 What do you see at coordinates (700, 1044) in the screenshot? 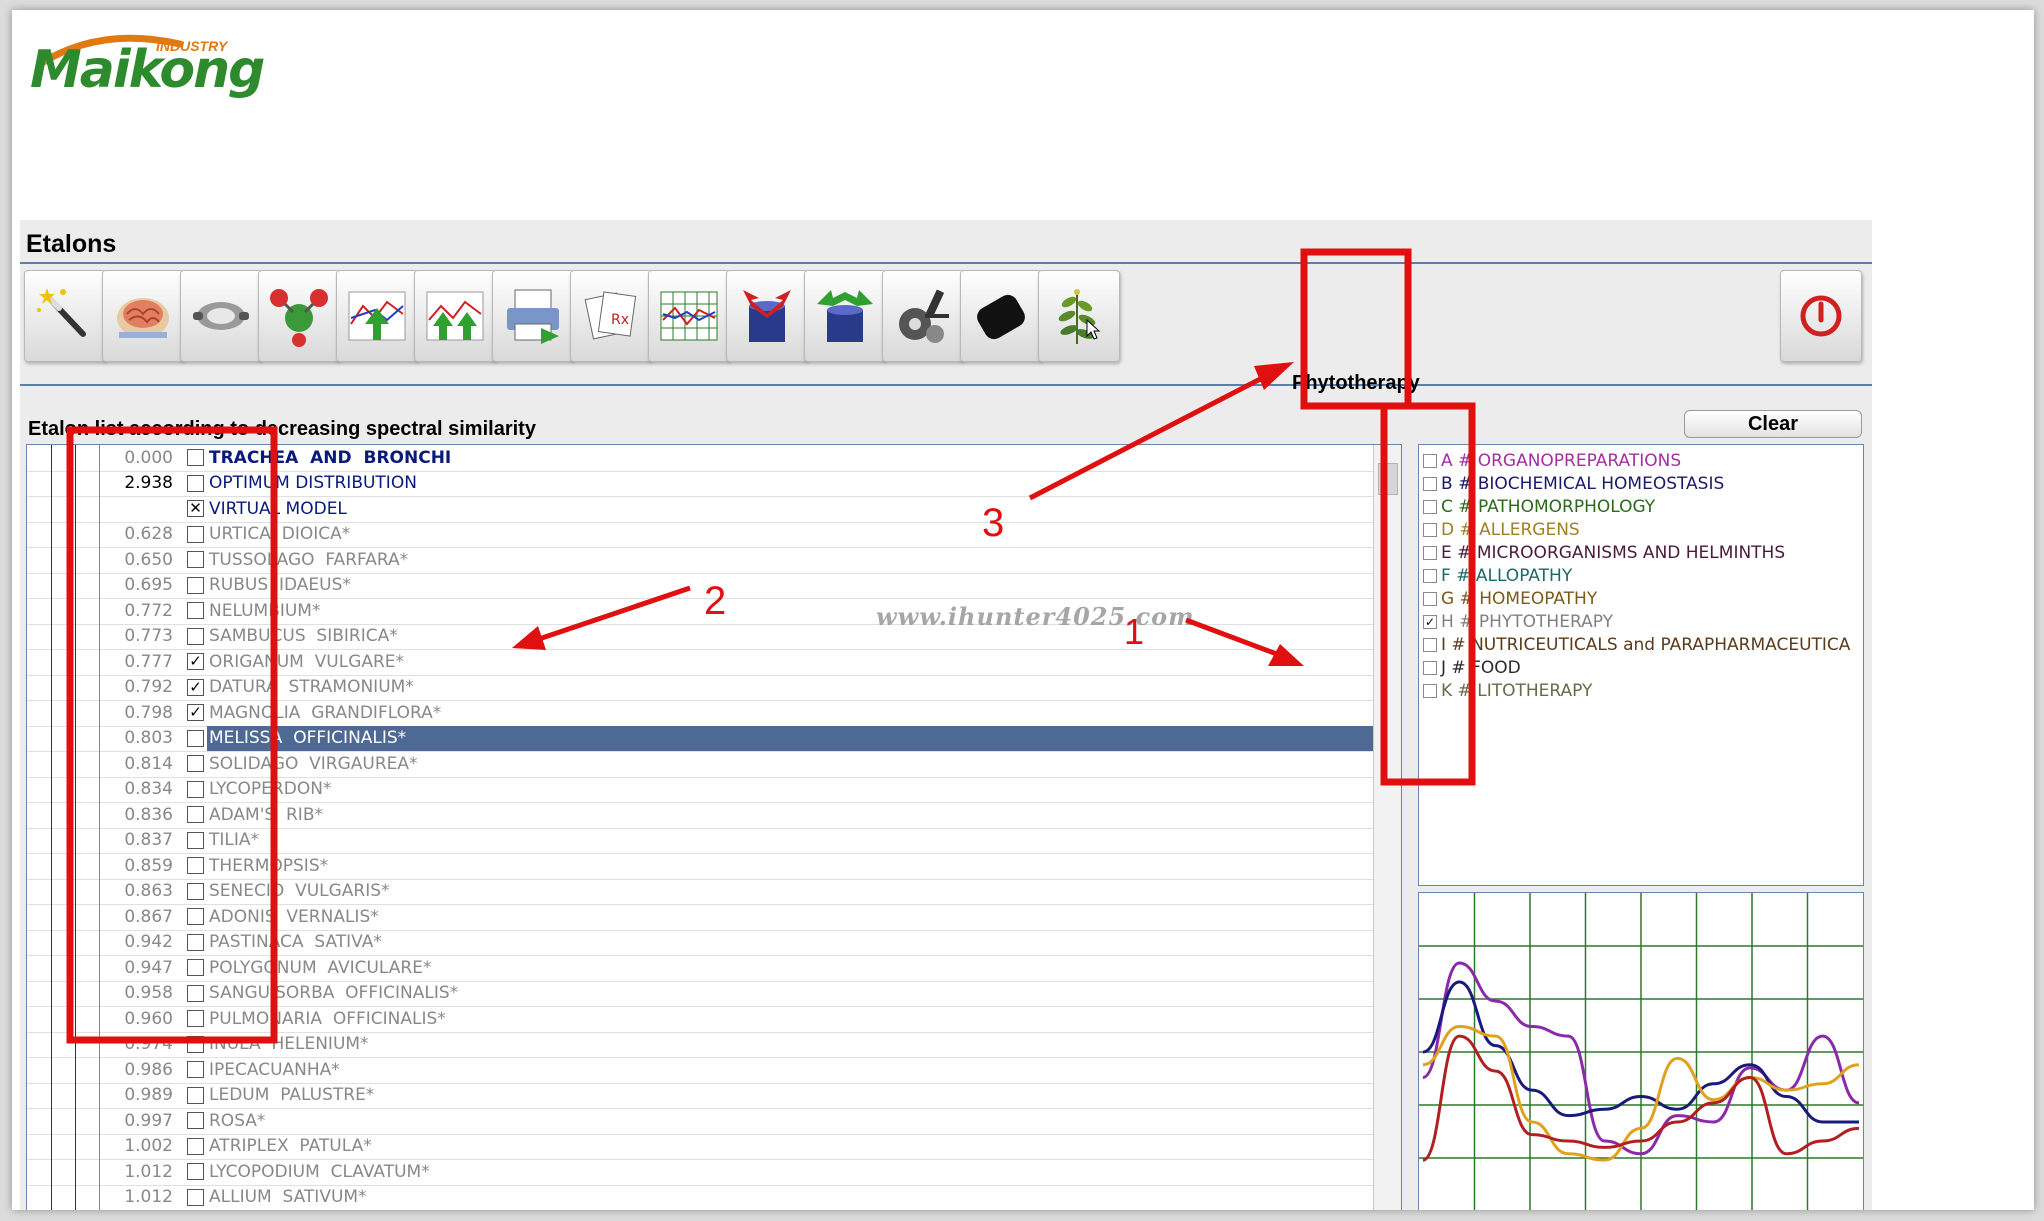
I see `list-row: 0.974 INULA HELENIUM*` at bounding box center [700, 1044].